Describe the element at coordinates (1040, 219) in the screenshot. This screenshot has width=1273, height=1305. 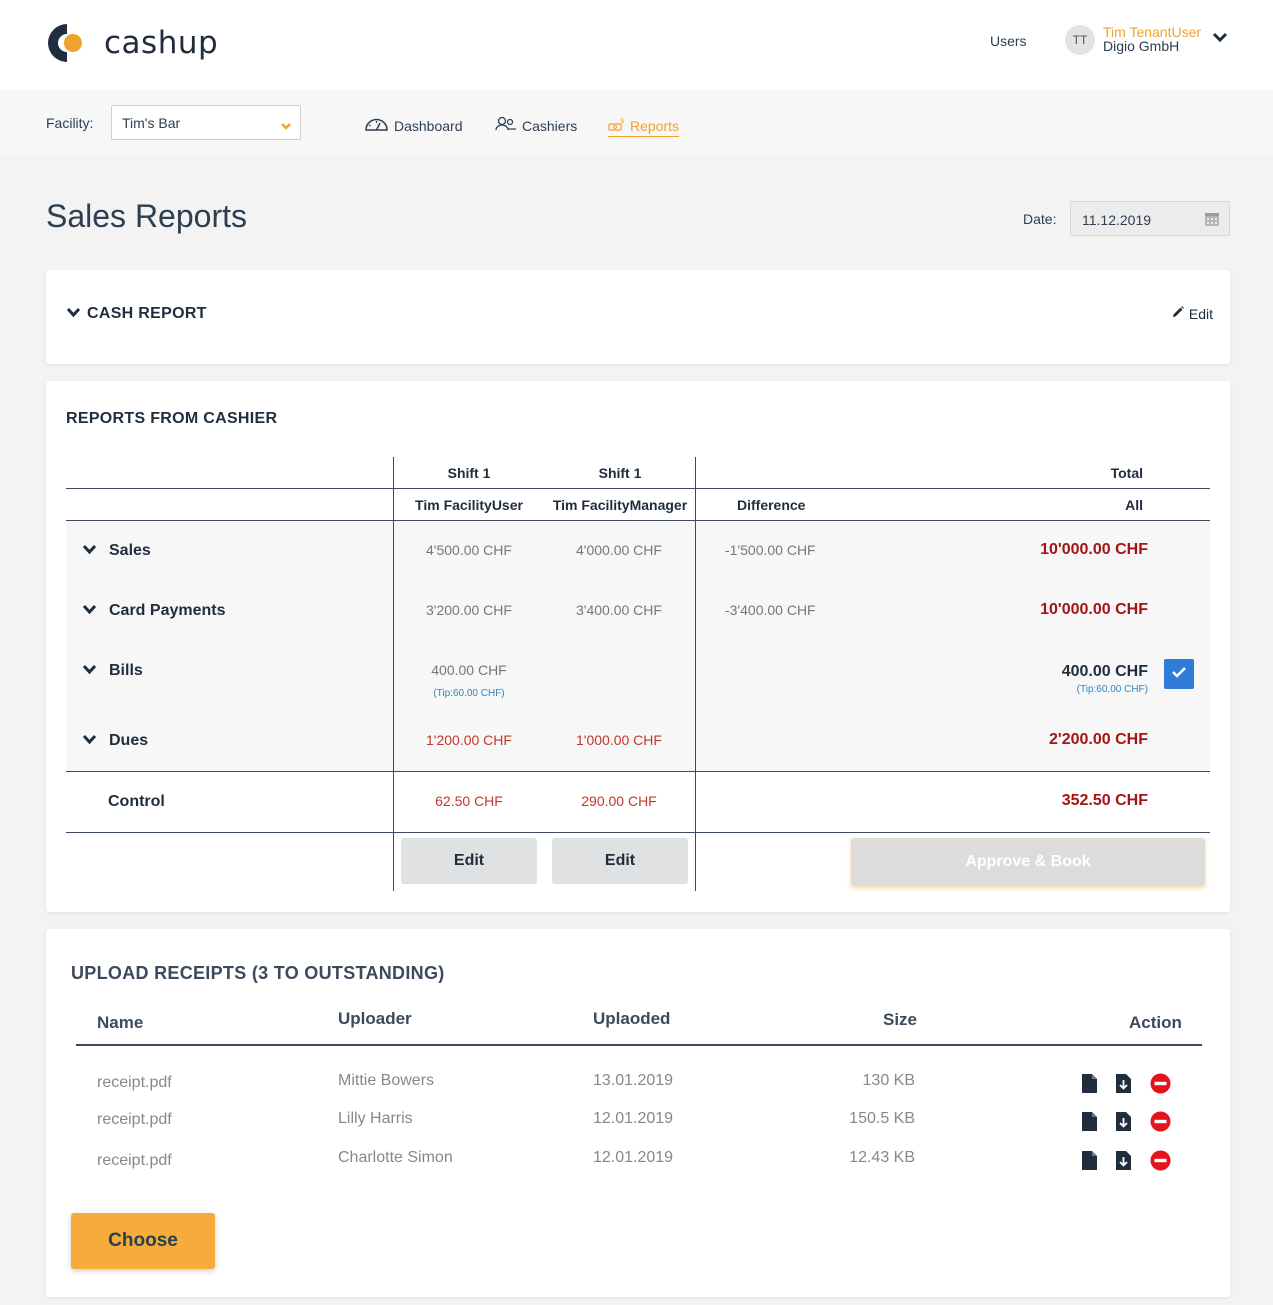
I see `date-label: Date:` at that location.